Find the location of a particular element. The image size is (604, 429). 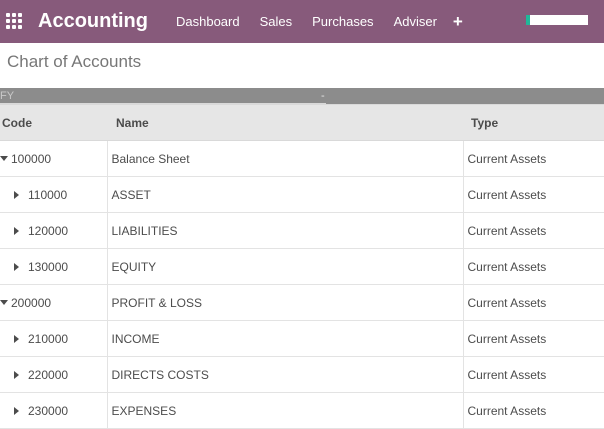

account-code: 210000 is located at coordinates (48, 338).